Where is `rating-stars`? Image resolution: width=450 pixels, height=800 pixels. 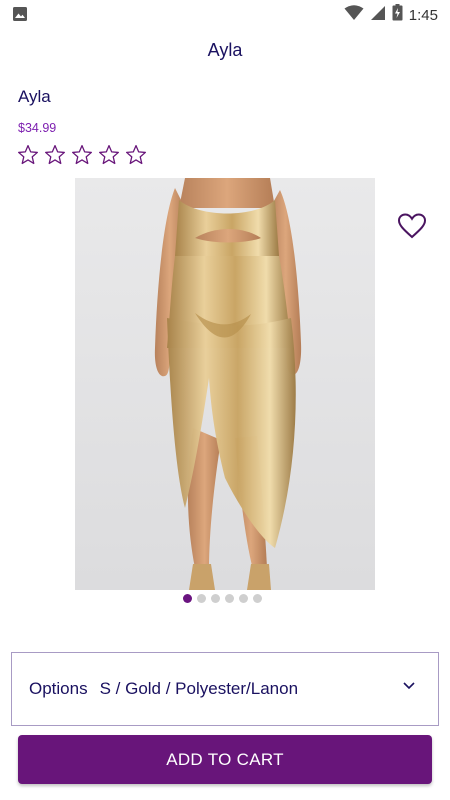 rating-stars is located at coordinates (82, 155).